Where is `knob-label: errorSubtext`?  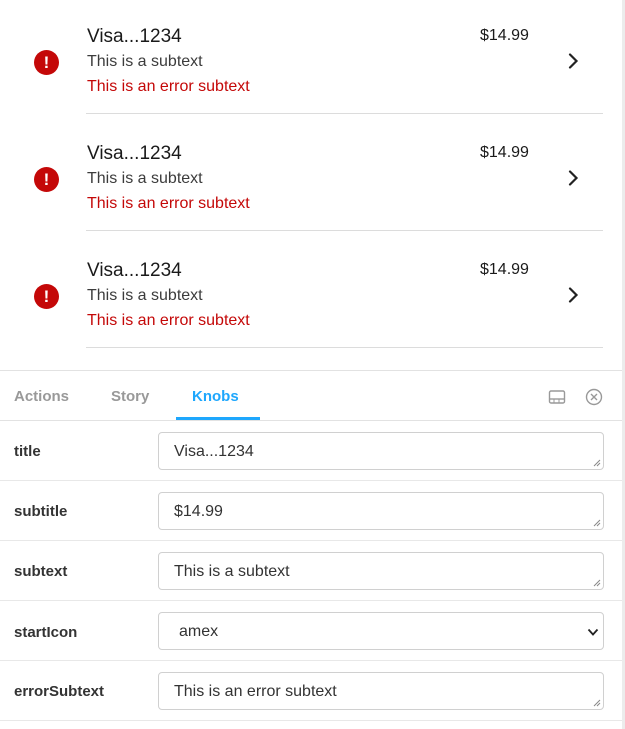 knob-label: errorSubtext is located at coordinates (59, 691).